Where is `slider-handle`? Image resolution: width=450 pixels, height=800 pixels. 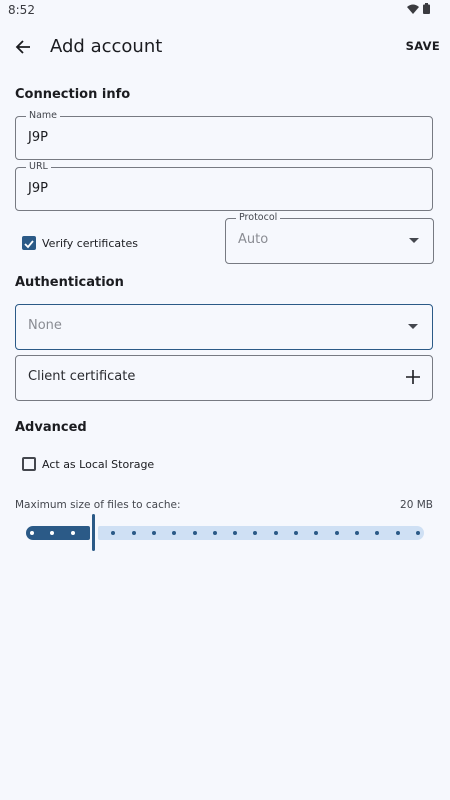 slider-handle is located at coordinates (93, 532).